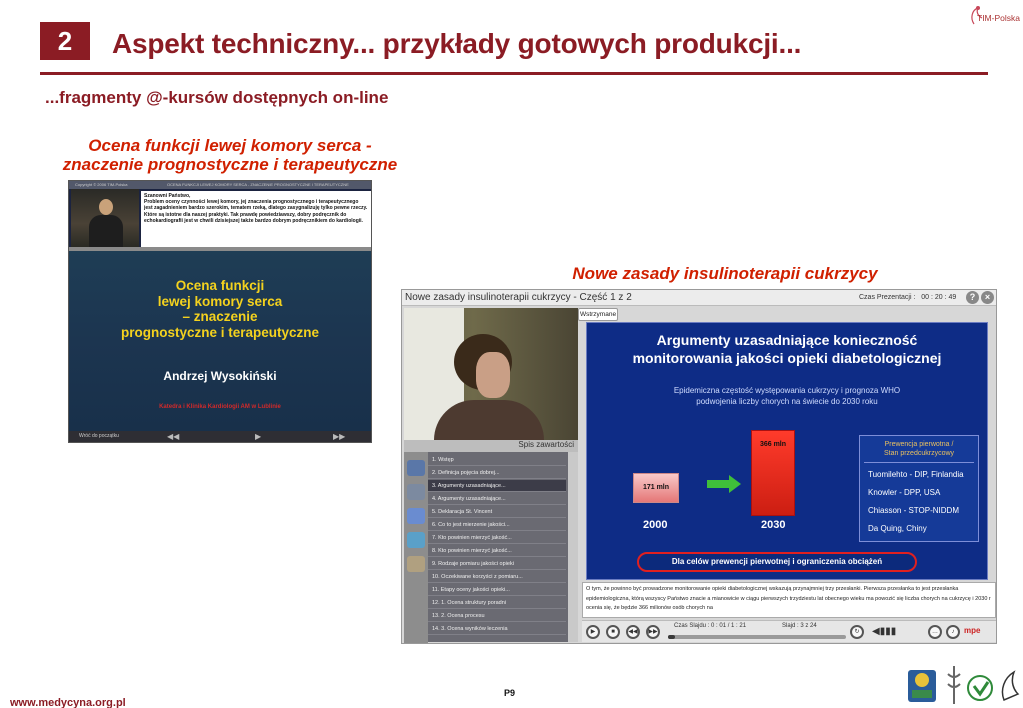 The height and width of the screenshot is (708, 1023). What do you see at coordinates (99, 436) in the screenshot?
I see `back-to-start-button: Wróć do początku` at bounding box center [99, 436].